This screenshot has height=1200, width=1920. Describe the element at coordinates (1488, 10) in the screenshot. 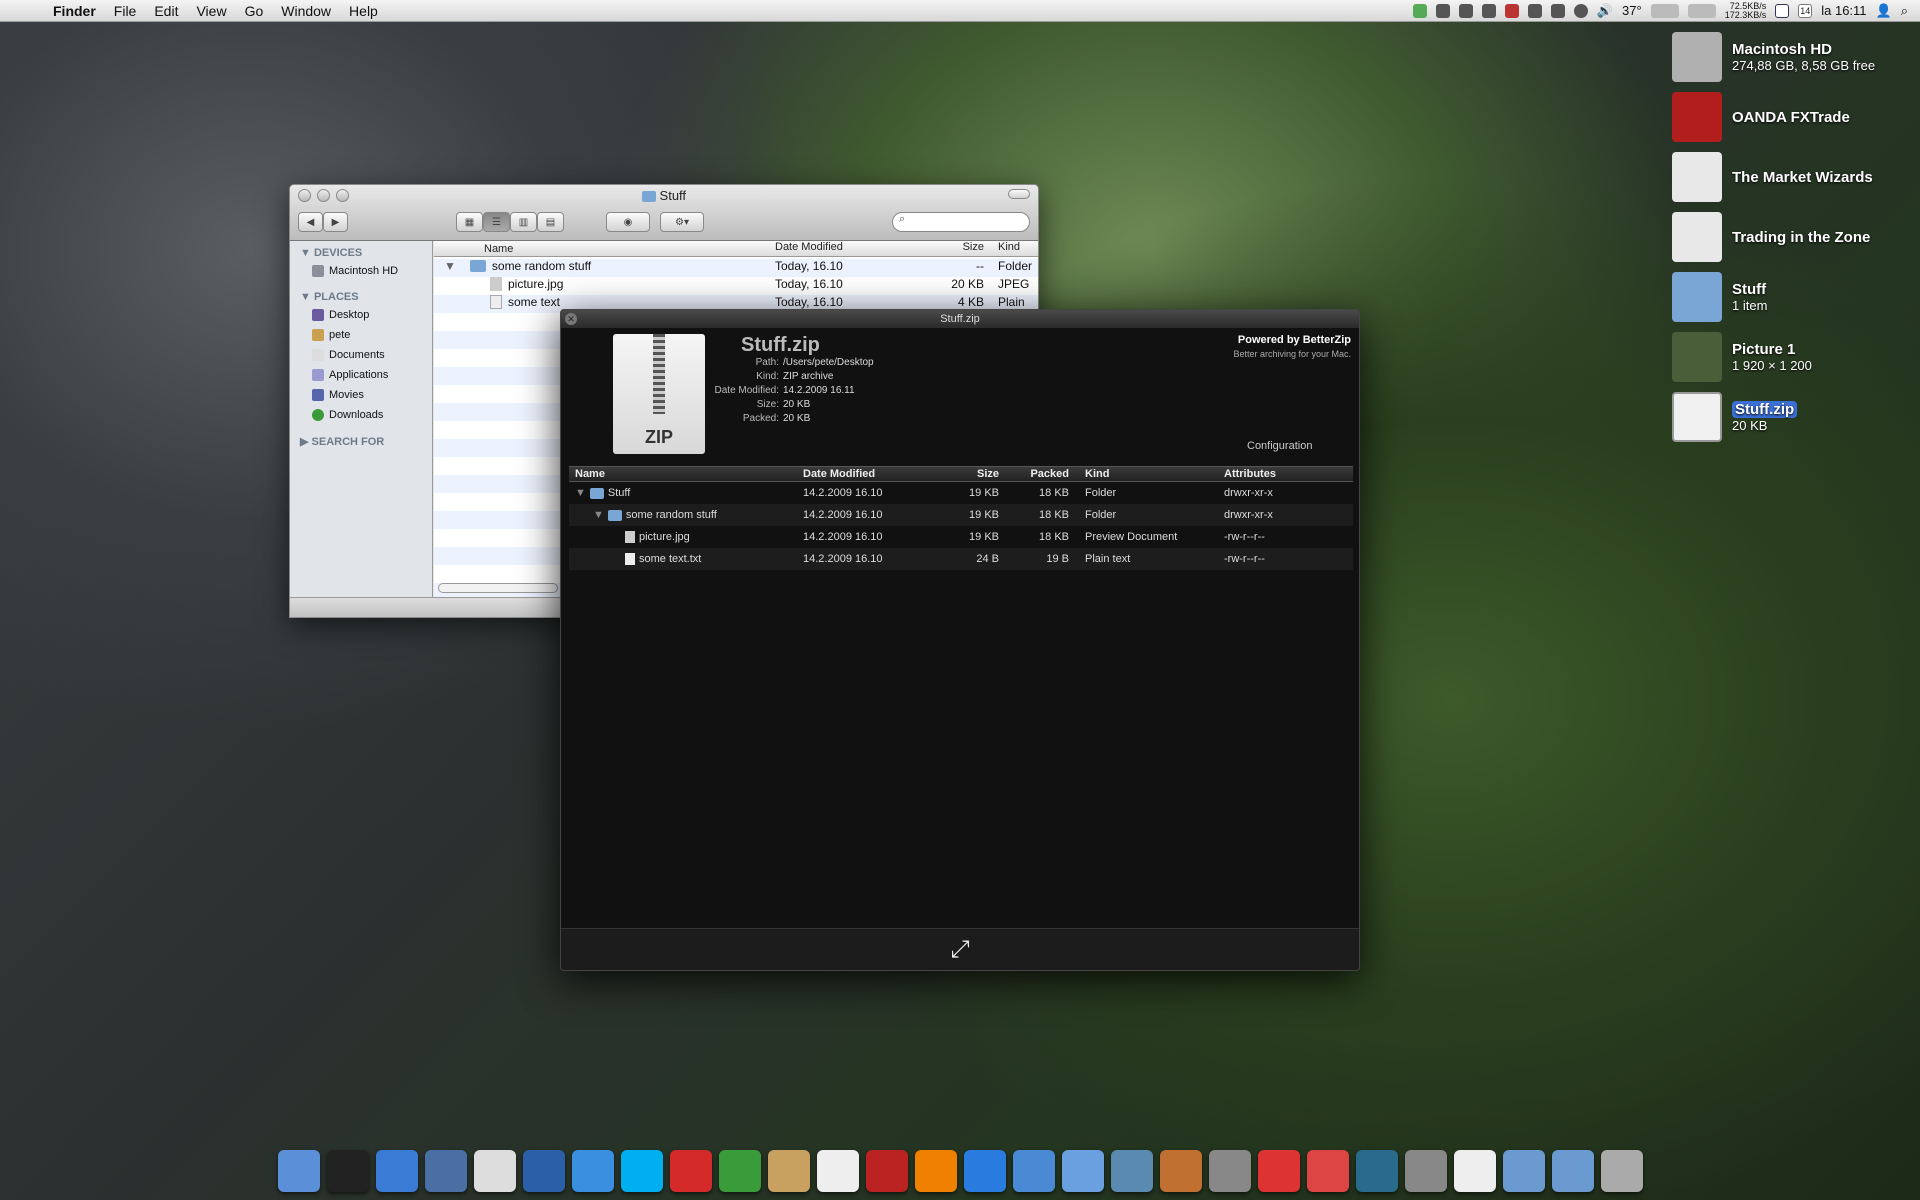

I see `globe-icon` at that location.